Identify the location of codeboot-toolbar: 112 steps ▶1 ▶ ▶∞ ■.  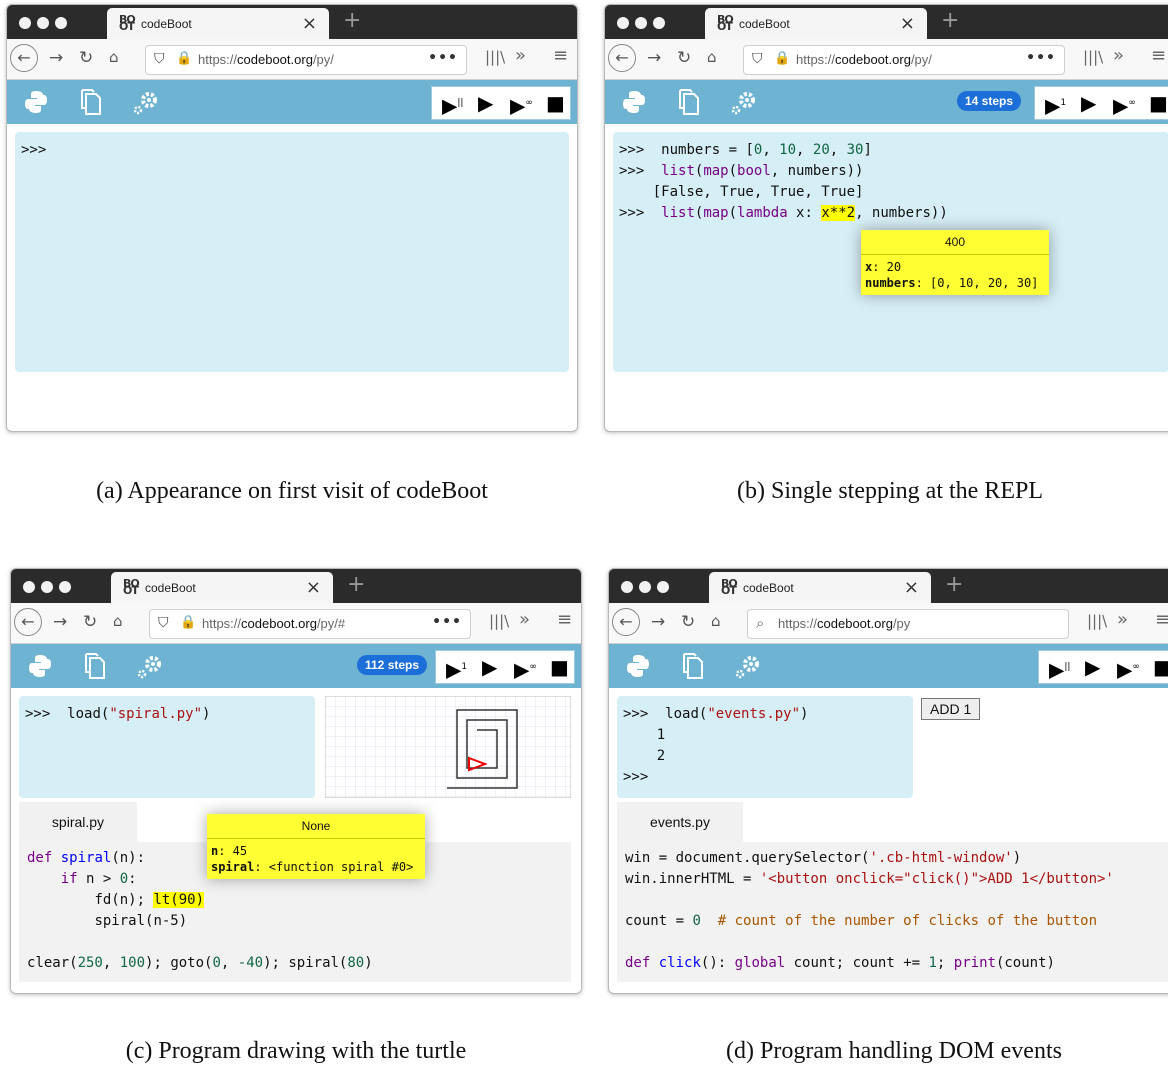
(296, 666).